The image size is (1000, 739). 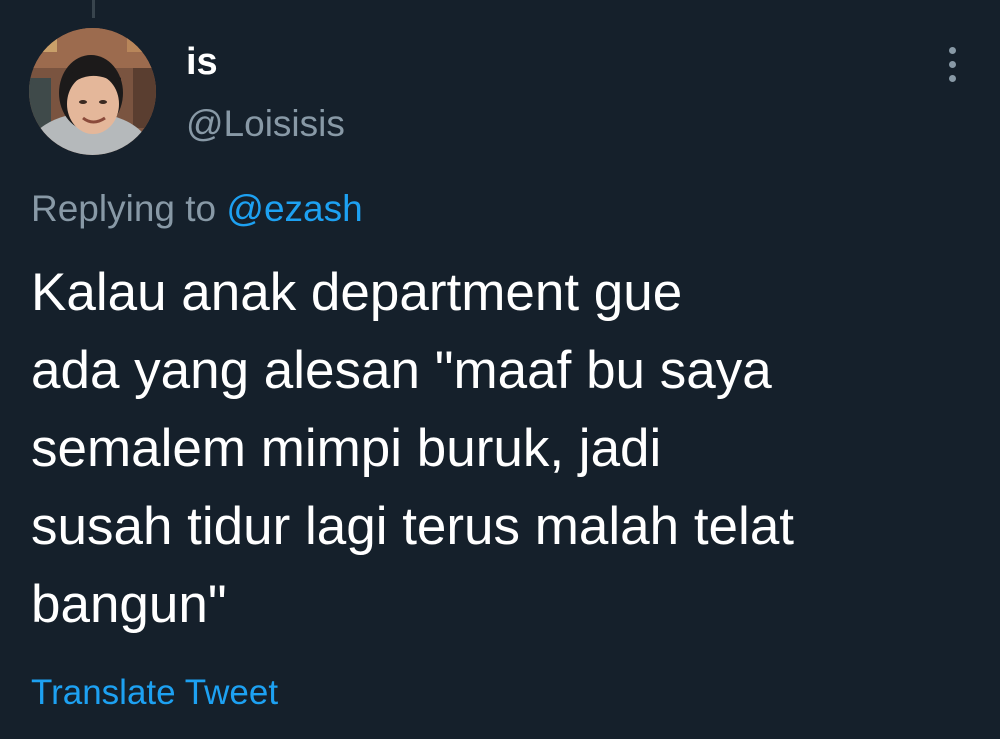 What do you see at coordinates (154, 693) in the screenshot?
I see `translate-tweet-link: Translate Tweet` at bounding box center [154, 693].